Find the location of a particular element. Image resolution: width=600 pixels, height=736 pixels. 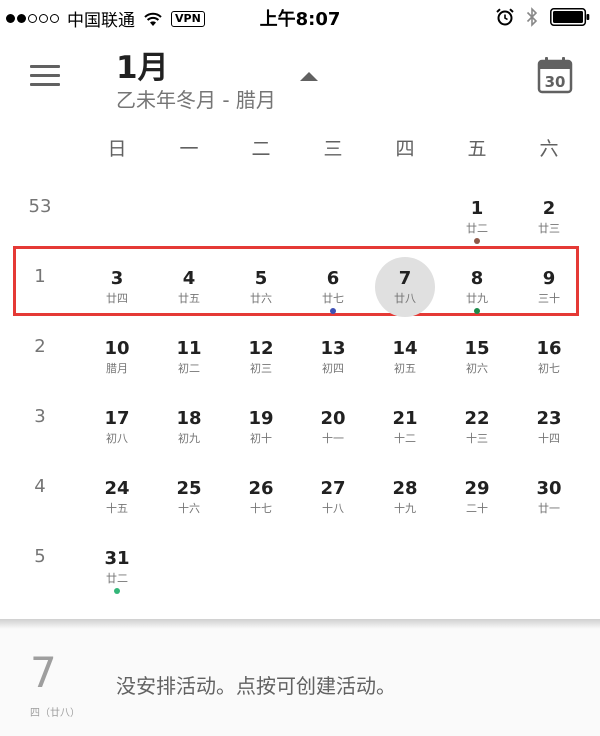

alarm-icon is located at coordinates (505, 17).